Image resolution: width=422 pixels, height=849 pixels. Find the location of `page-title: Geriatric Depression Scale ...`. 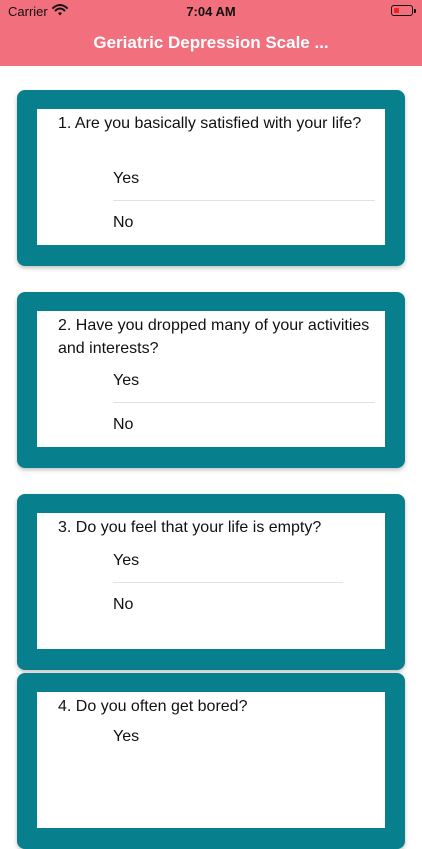

page-title: Geriatric Depression Scale ... is located at coordinates (211, 42).